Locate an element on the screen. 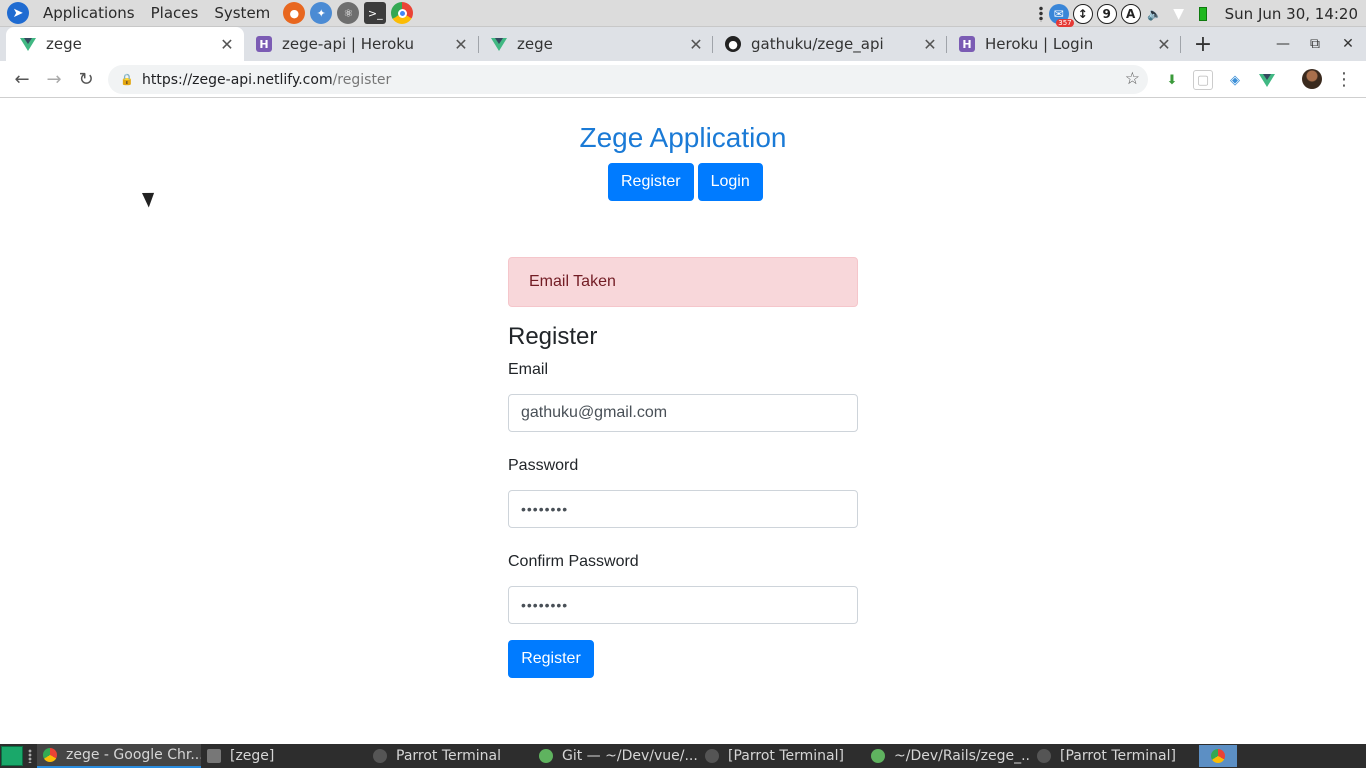  workspace-tray-icon: 9 is located at coordinates (1106, 13).